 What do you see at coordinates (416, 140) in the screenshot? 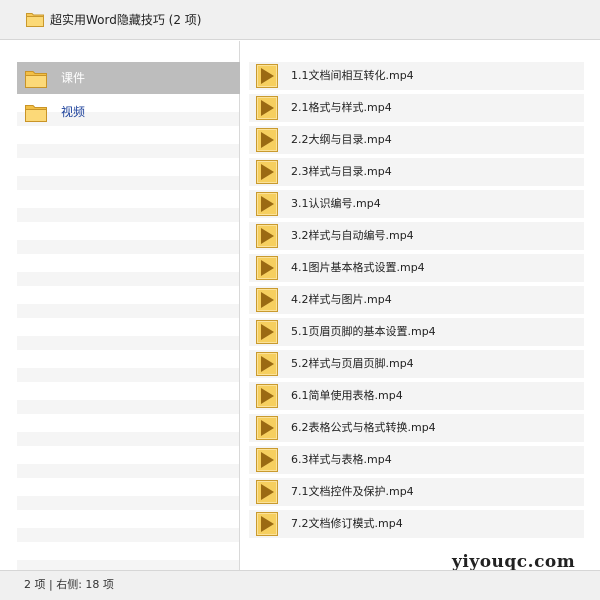
I see `file-row: 2.2大纲与目录.mp4` at bounding box center [416, 140].